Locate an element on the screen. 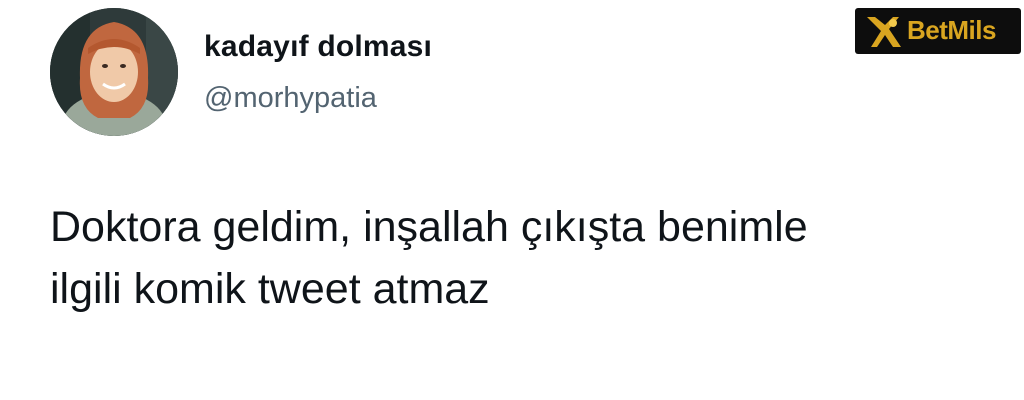 The image size is (1024, 400). author-display-name: kadayıf dolması is located at coordinates (318, 47).